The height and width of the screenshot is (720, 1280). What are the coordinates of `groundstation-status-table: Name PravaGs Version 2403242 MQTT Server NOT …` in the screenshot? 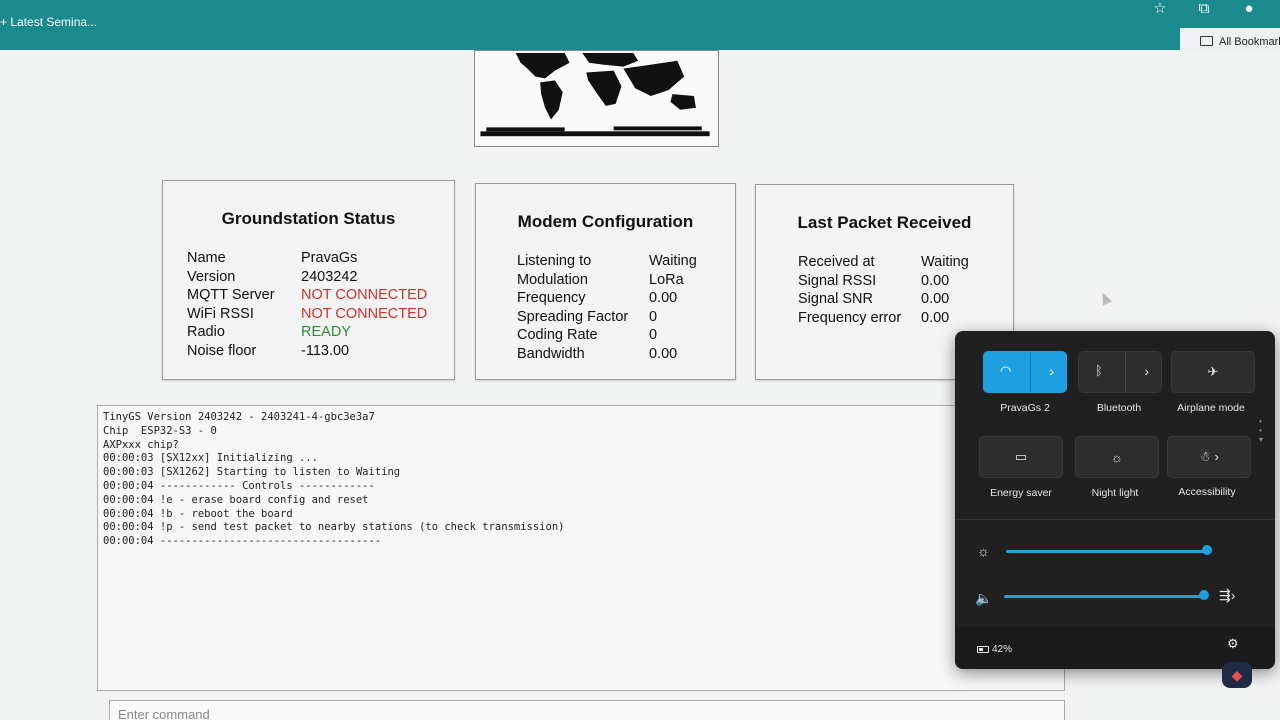 It's located at (307, 305).